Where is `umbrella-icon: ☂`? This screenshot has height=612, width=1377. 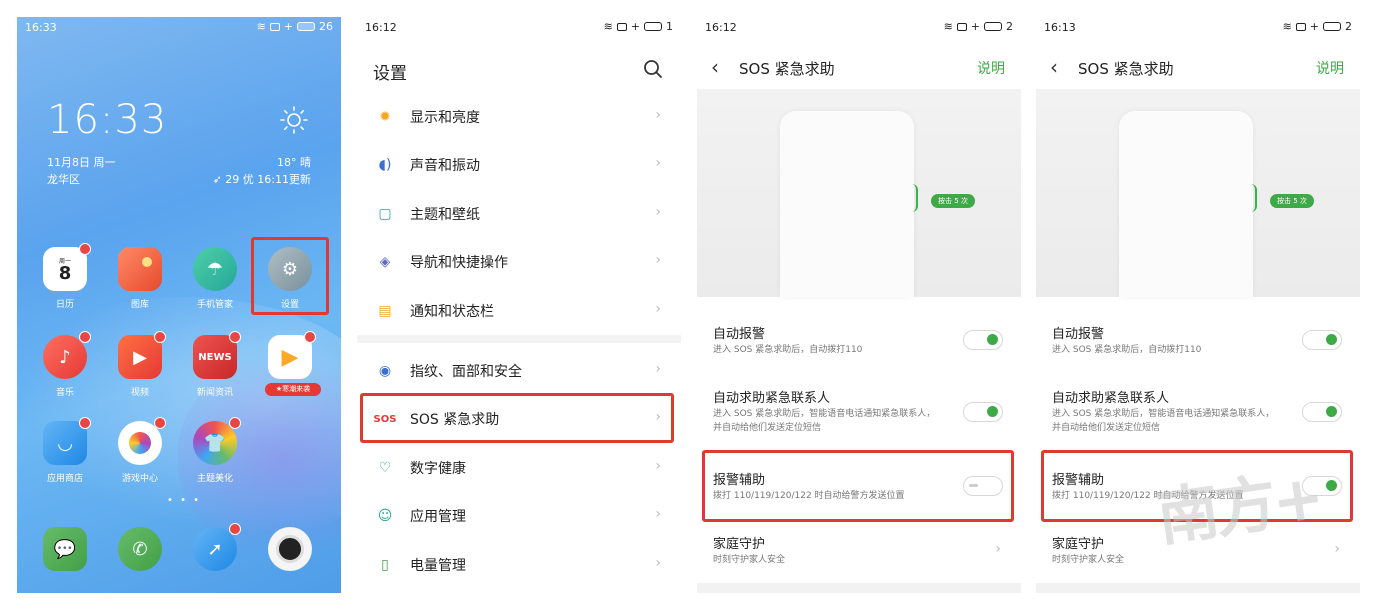
umbrella-icon: ☂ is located at coordinates (215, 269).